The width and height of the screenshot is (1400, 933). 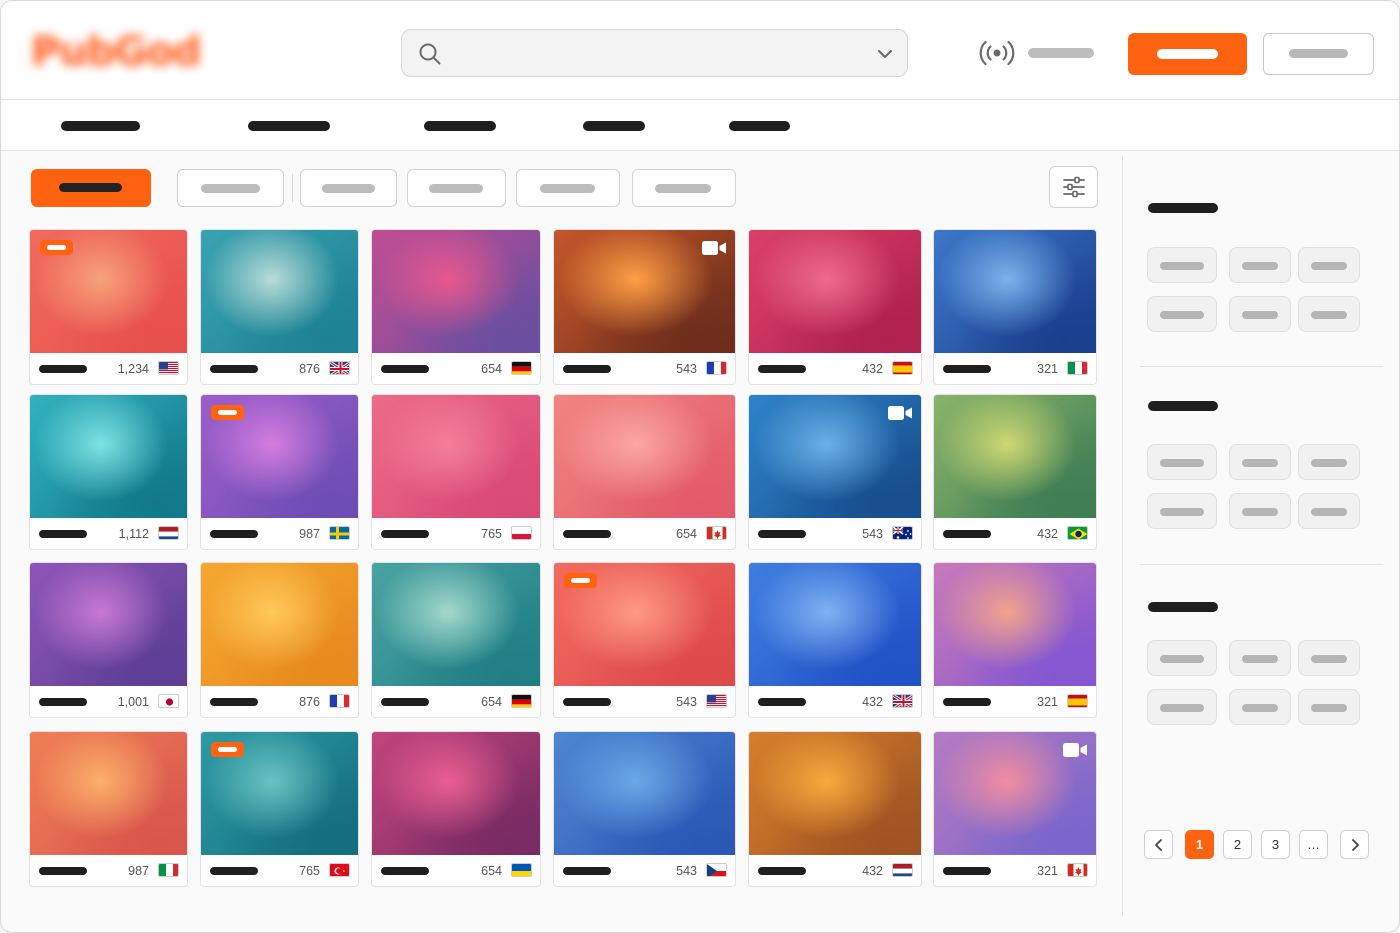 I want to click on video-card: 1,112, so click(x=108, y=472).